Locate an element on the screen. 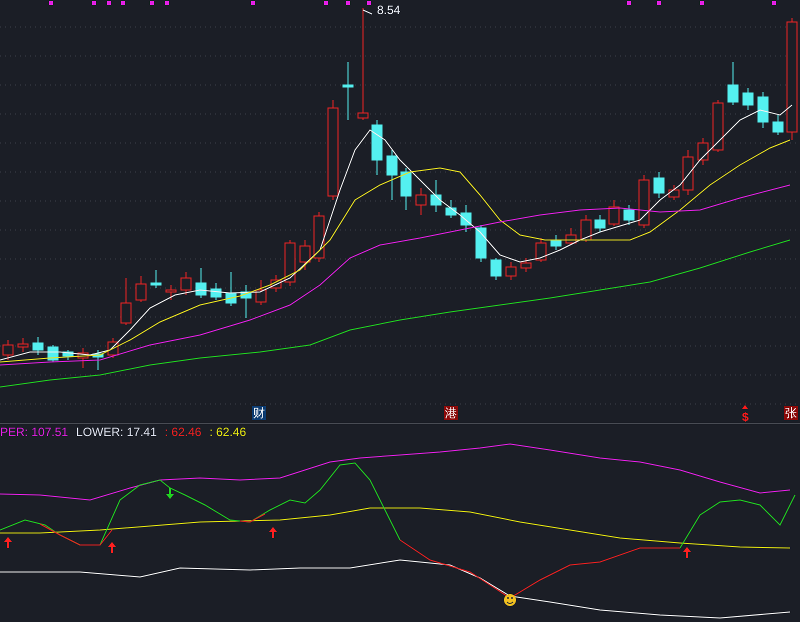 The height and width of the screenshot is (622, 800). indicator-value: PER: 107.51 is located at coordinates (34, 432).